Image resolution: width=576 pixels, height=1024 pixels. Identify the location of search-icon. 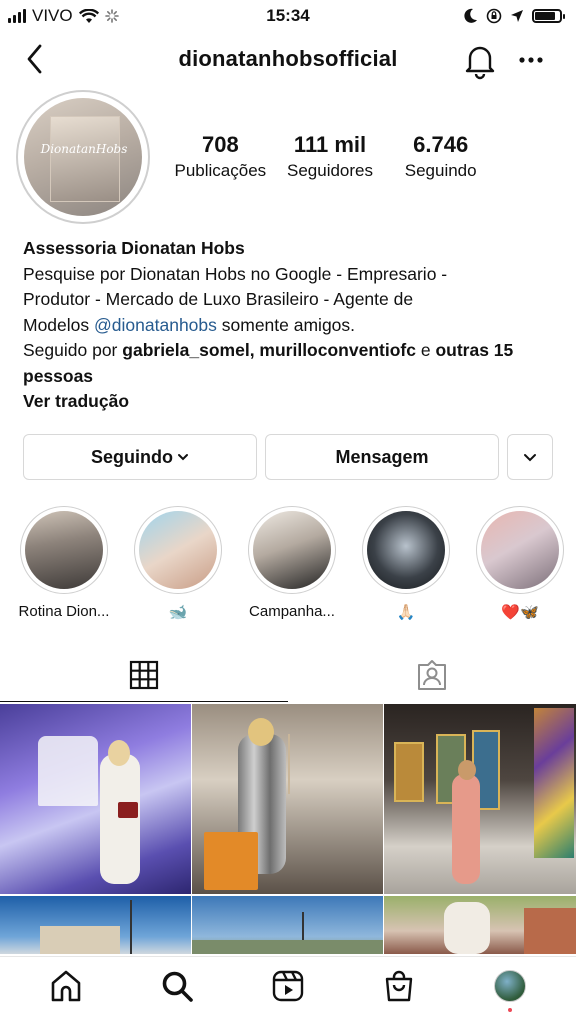
(177, 986).